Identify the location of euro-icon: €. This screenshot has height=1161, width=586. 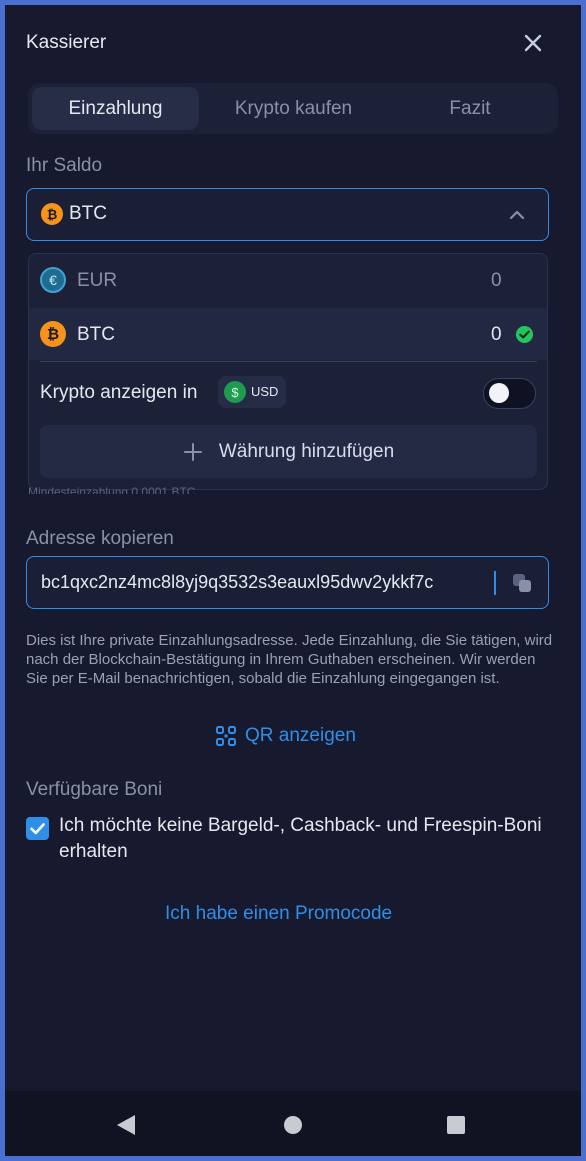
(53, 280).